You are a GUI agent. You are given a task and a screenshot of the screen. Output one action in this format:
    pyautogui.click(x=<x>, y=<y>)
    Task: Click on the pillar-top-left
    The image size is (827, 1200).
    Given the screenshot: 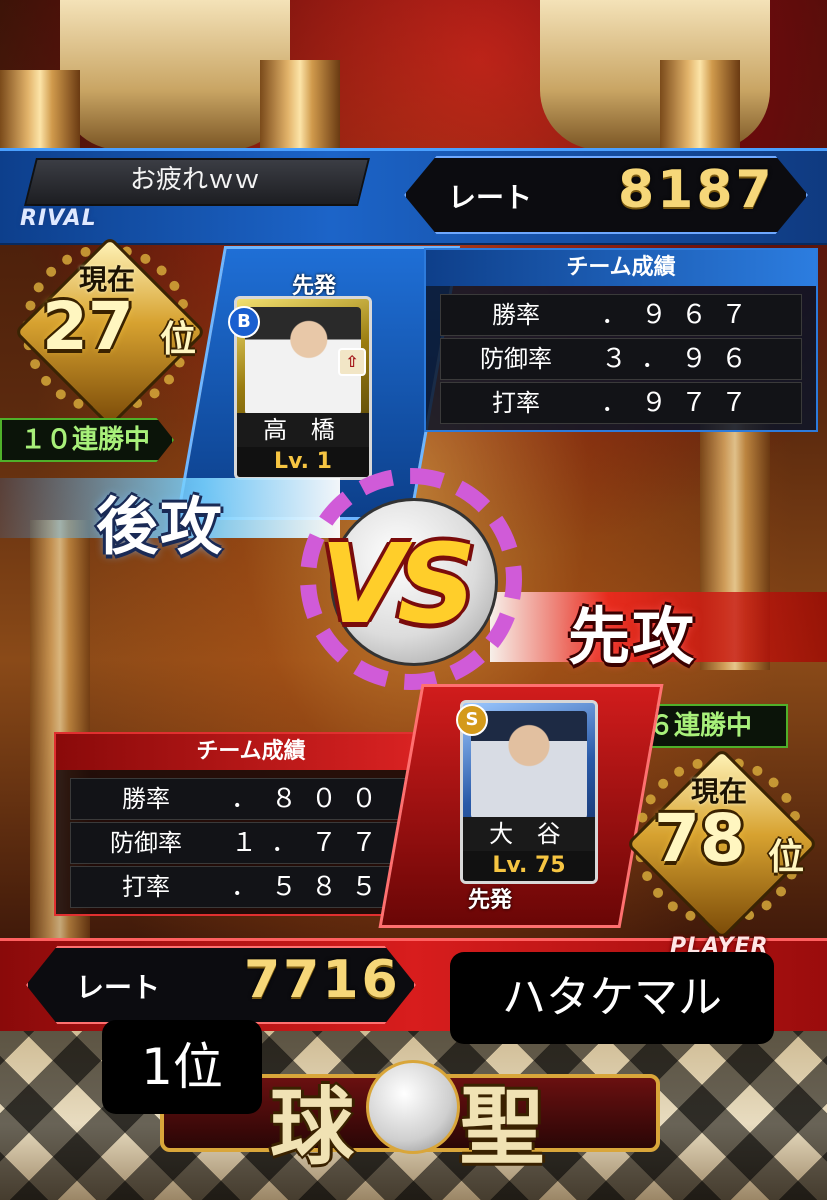 What is the action you would take?
    pyautogui.click(x=40, y=110)
    